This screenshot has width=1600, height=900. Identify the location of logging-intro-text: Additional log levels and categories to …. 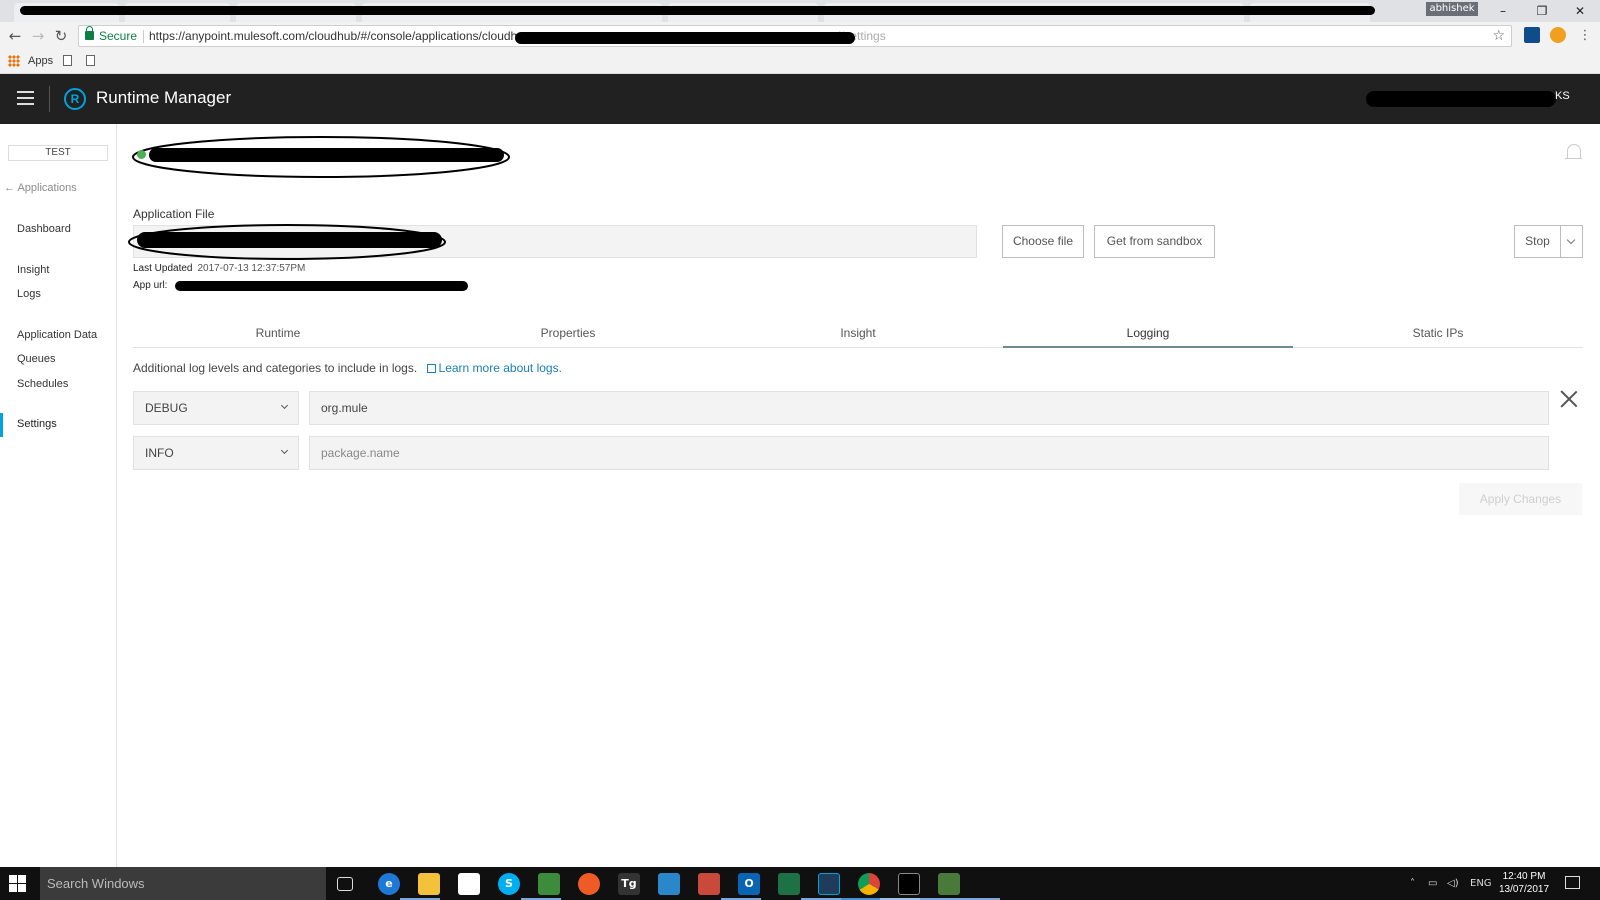
(275, 368).